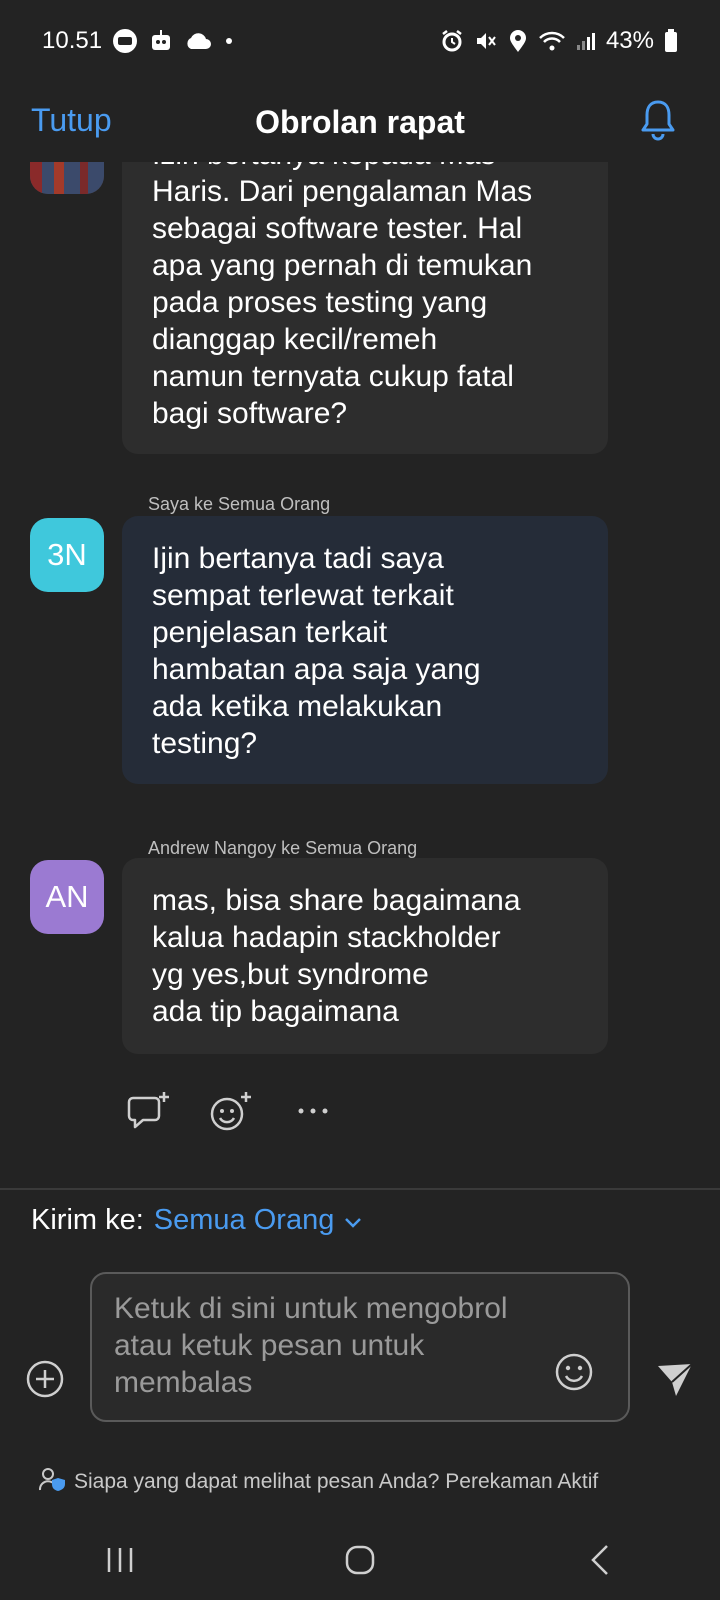 This screenshot has height=1600, width=720. I want to click on reply-icon, so click(149, 1111).